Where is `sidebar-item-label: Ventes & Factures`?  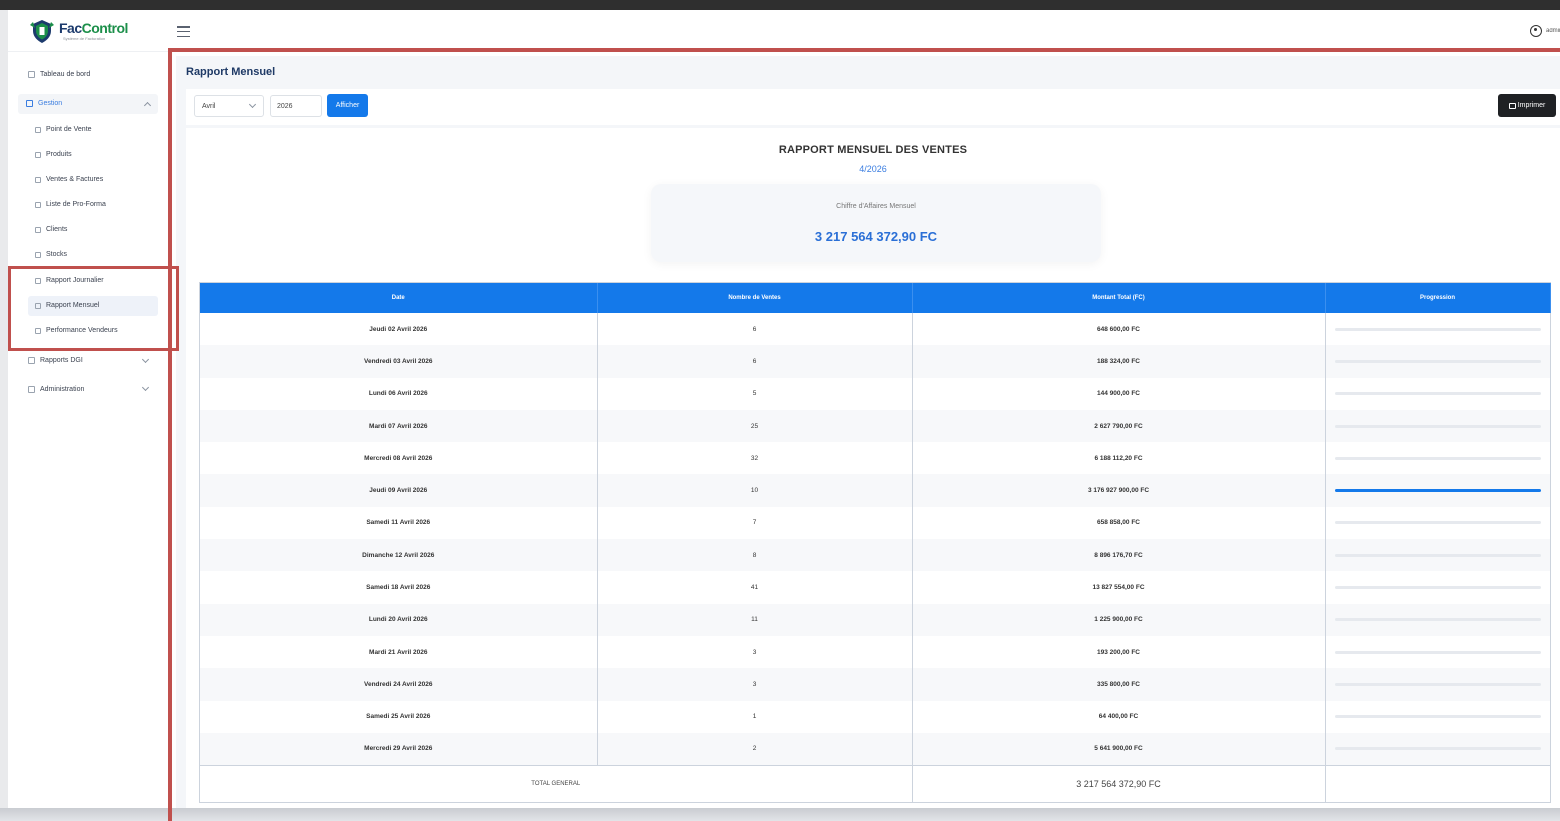 sidebar-item-label: Ventes & Factures is located at coordinates (75, 179).